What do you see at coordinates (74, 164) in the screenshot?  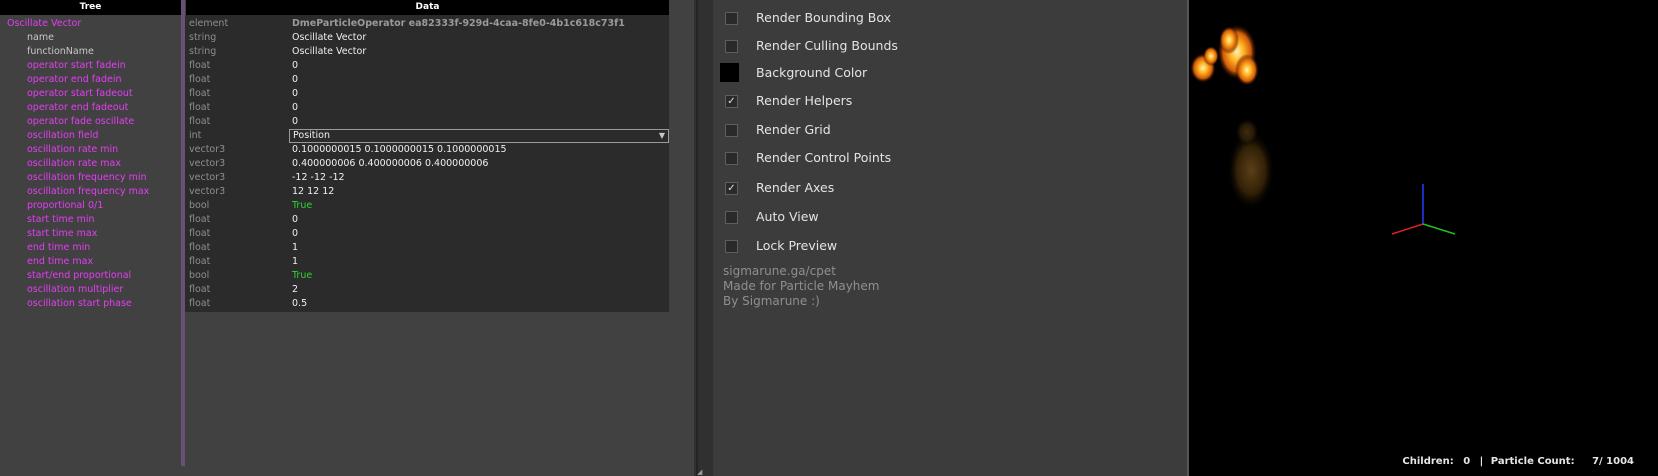 I see `property-name: oscillation rate max` at bounding box center [74, 164].